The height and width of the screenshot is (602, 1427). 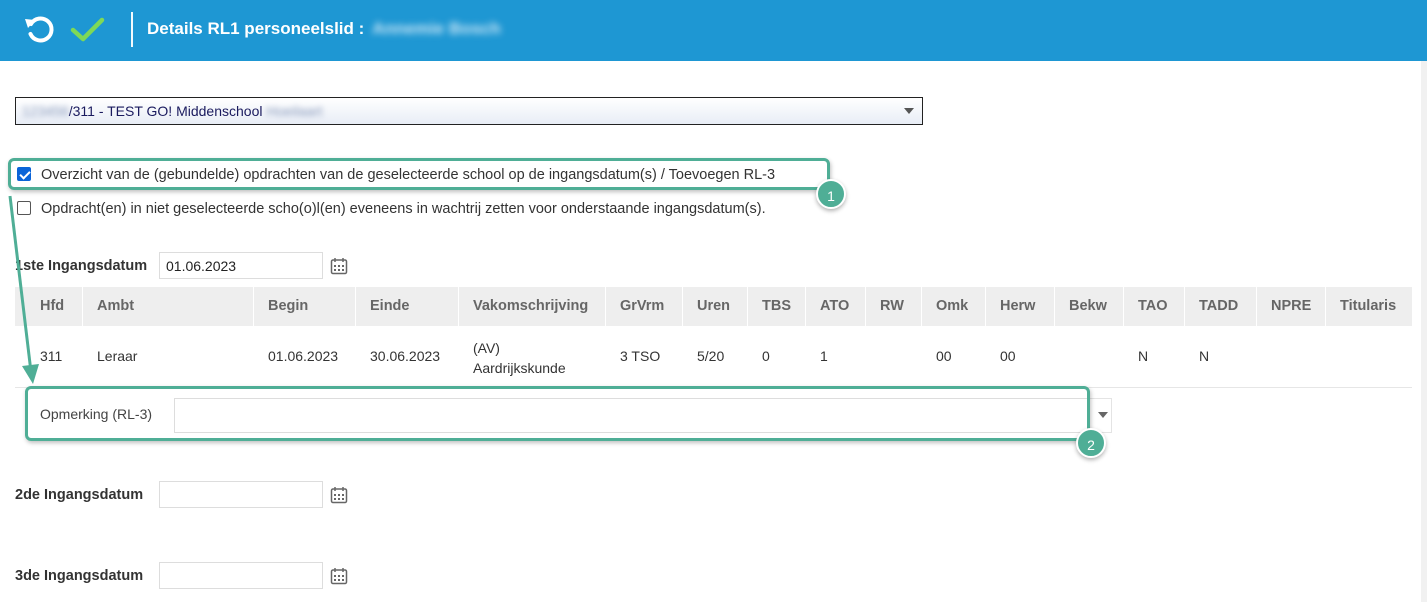 What do you see at coordinates (303, 356) in the screenshot?
I see `cell-begin: 01.06.2023` at bounding box center [303, 356].